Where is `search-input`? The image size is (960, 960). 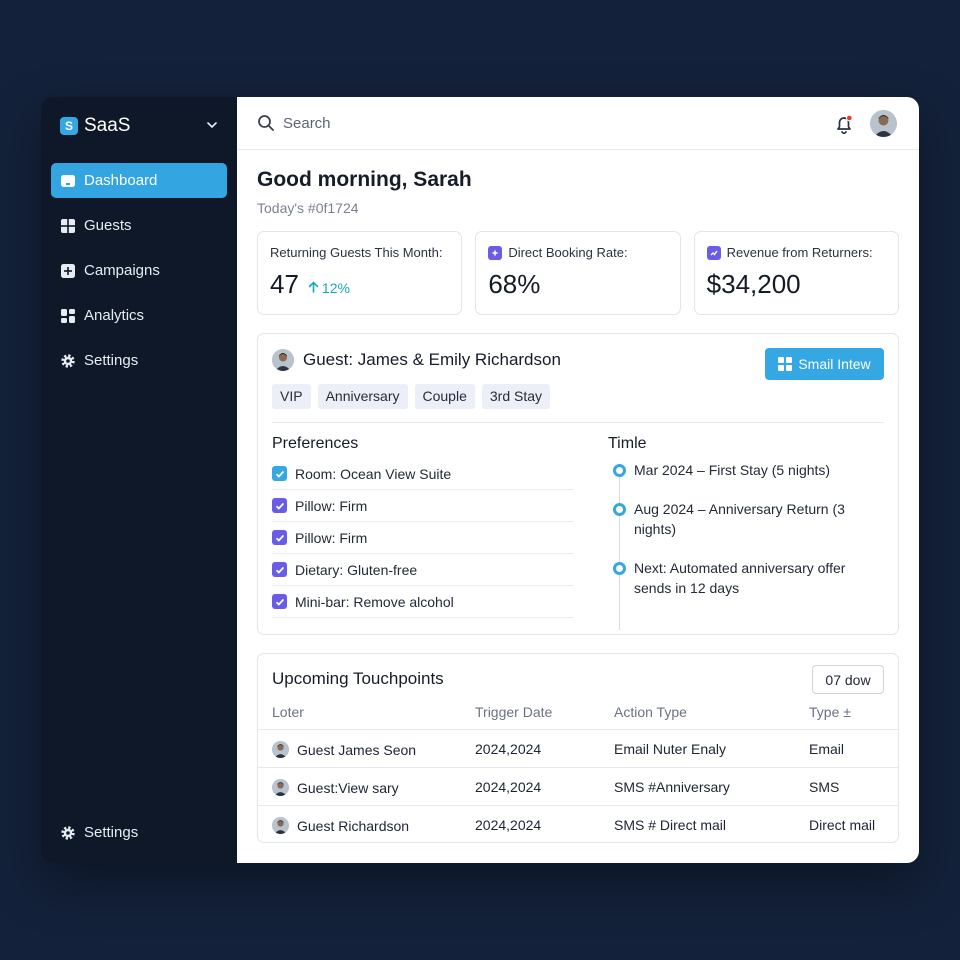 search-input is located at coordinates (433, 123).